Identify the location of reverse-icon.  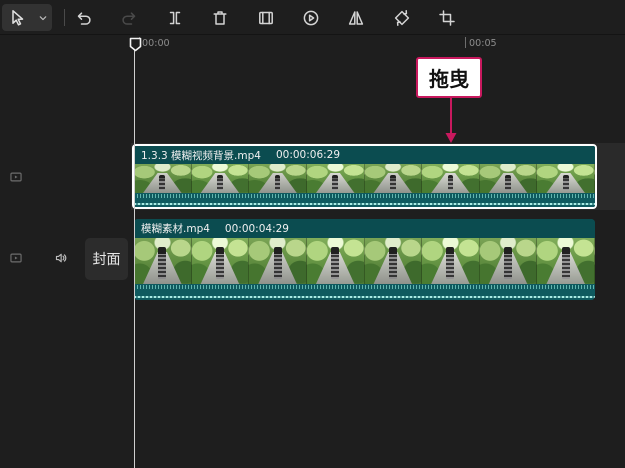
(311, 18).